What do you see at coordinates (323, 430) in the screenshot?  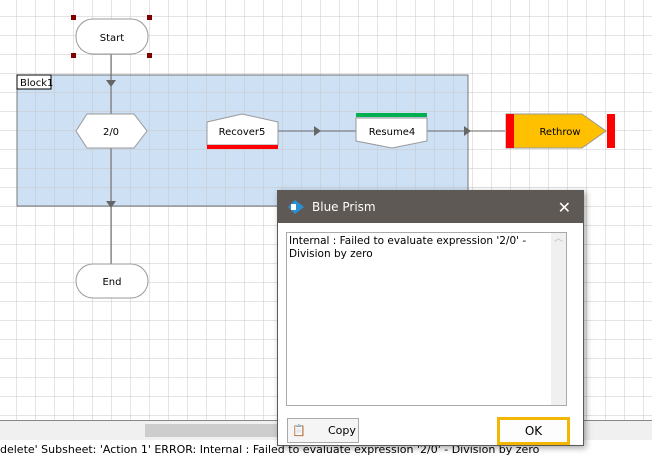 I see `copy-button: 📋 Copy` at bounding box center [323, 430].